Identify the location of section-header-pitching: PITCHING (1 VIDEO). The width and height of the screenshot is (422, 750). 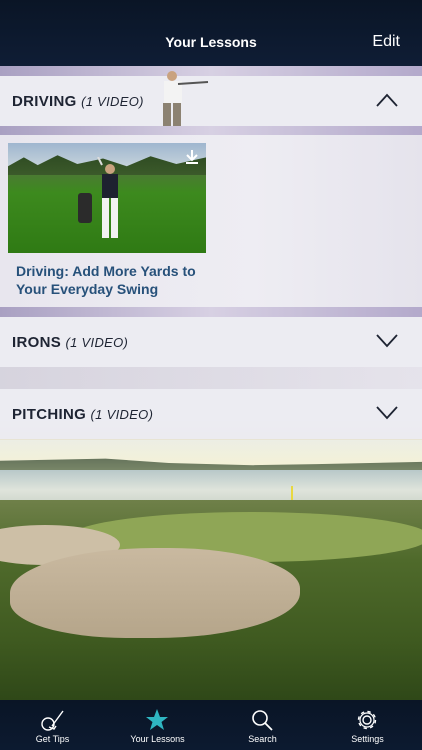
(211, 414).